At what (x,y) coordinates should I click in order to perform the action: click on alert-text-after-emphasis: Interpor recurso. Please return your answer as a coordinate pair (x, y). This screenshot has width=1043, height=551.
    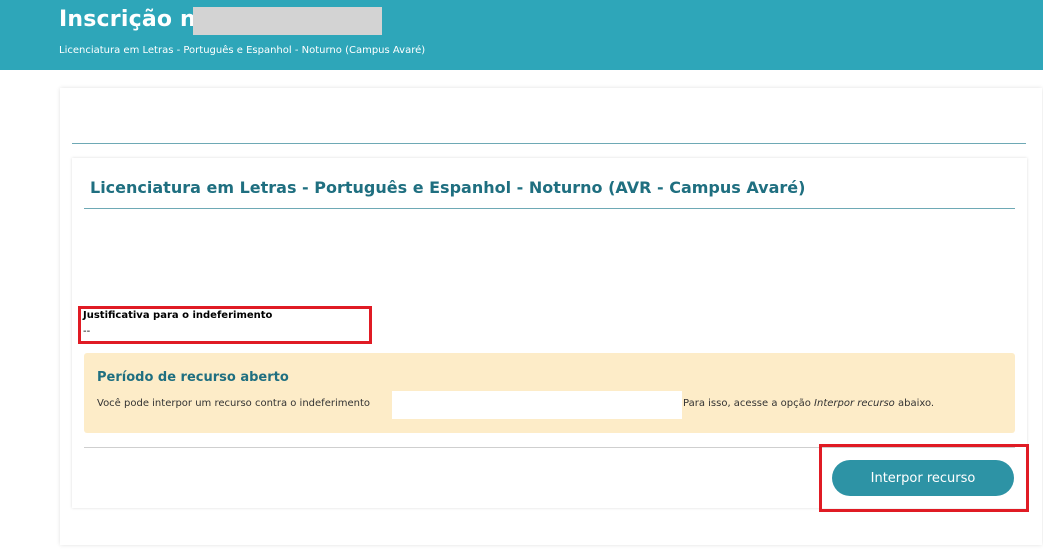
    Looking at the image, I should click on (854, 403).